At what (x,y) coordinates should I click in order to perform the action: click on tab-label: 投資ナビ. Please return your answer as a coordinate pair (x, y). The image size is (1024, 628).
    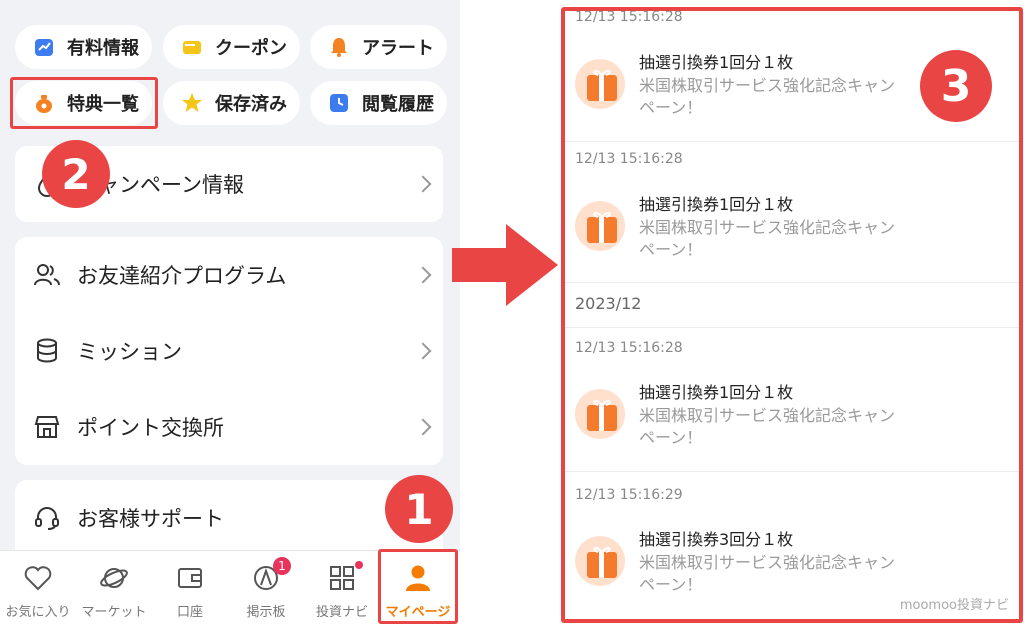
    Looking at the image, I should click on (341, 612).